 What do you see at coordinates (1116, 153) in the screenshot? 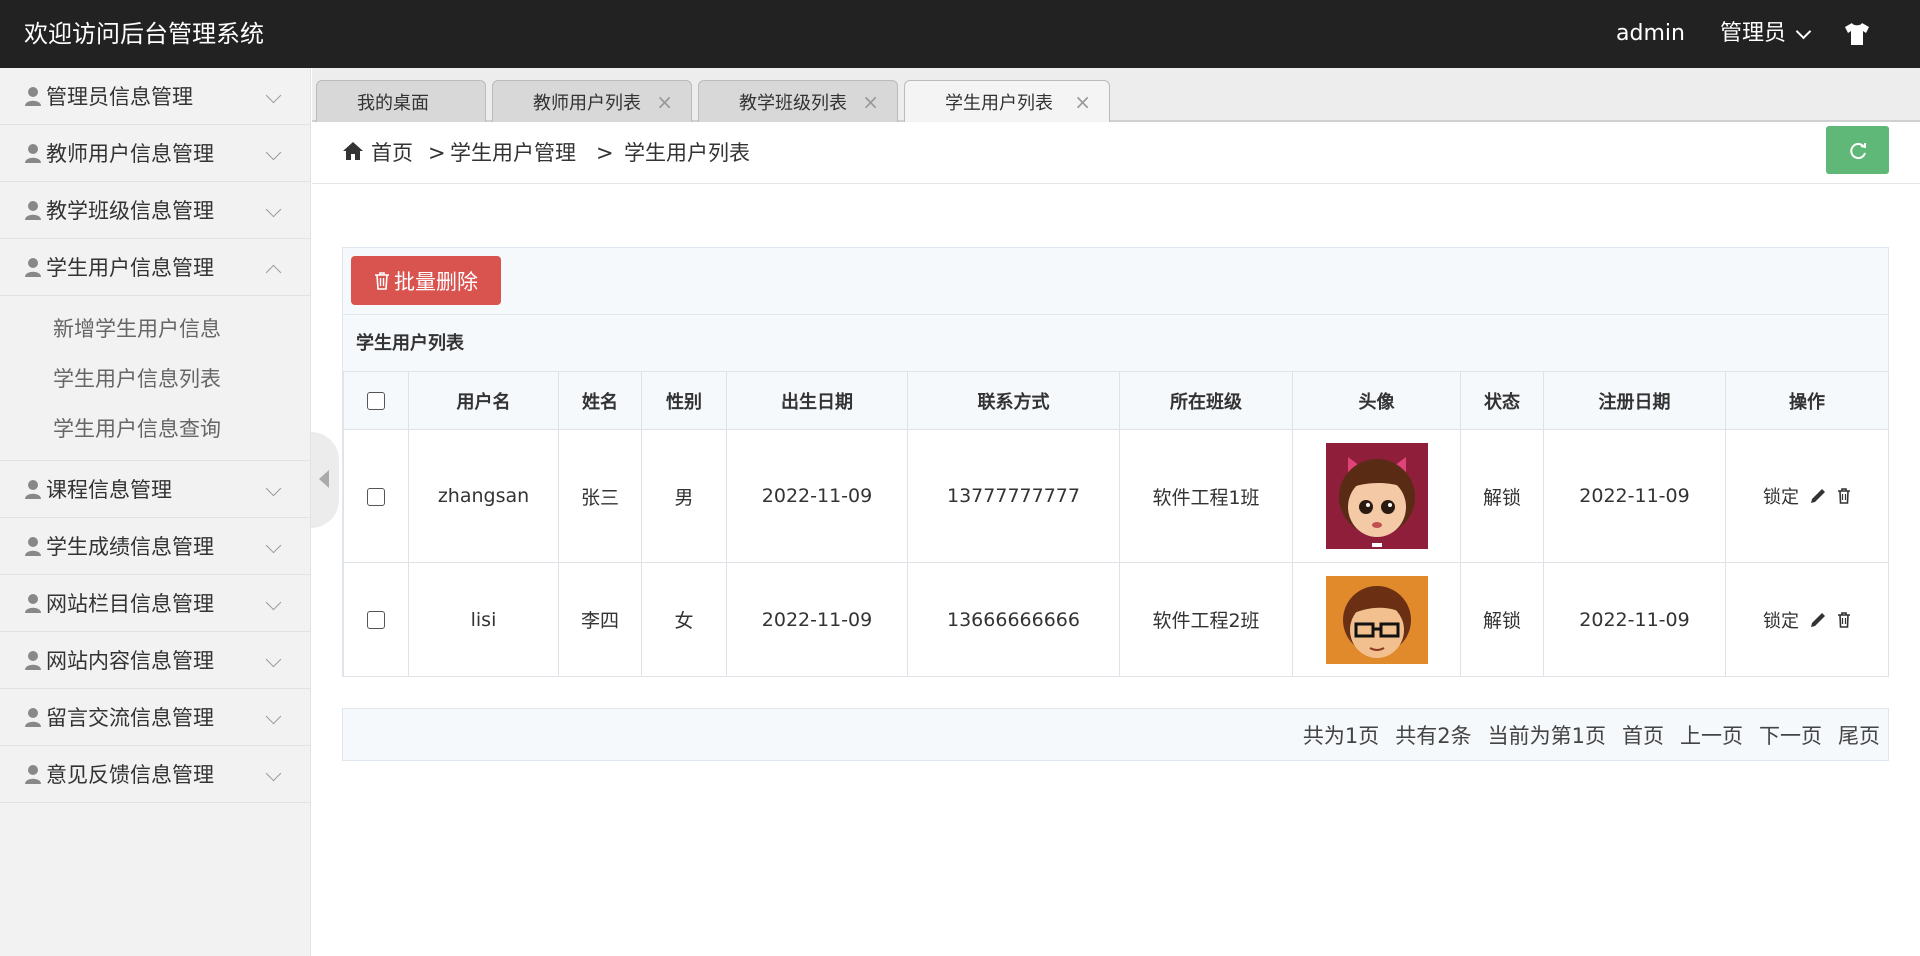
I see `breadcrumb: 首页 > 学生用户管理 > 学生用户列表` at bounding box center [1116, 153].